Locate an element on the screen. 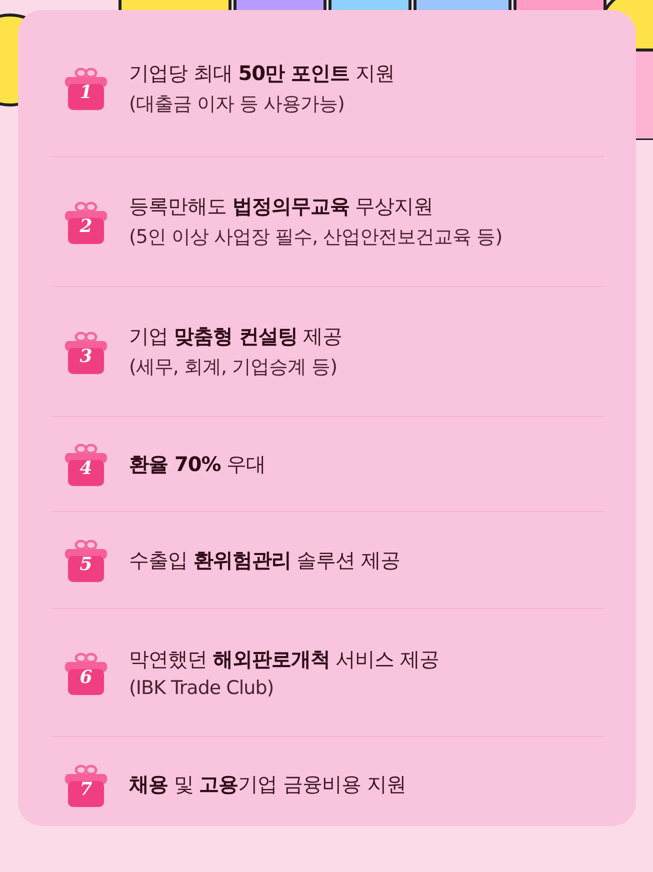 The image size is (653, 872). item-number: 4 is located at coordinates (86, 469).